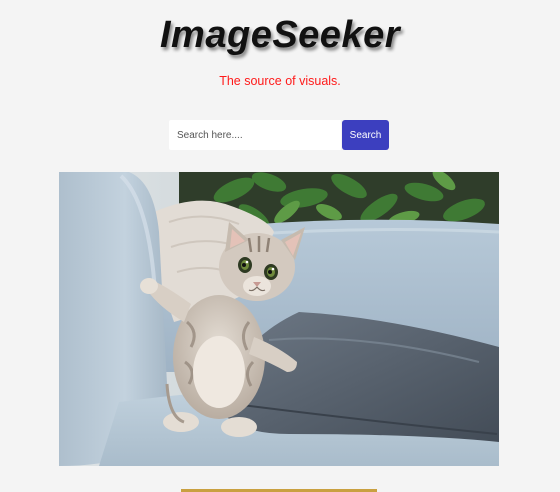 The height and width of the screenshot is (492, 560). Describe the element at coordinates (280, 35) in the screenshot. I see `site-title: ImageSeeker` at that location.